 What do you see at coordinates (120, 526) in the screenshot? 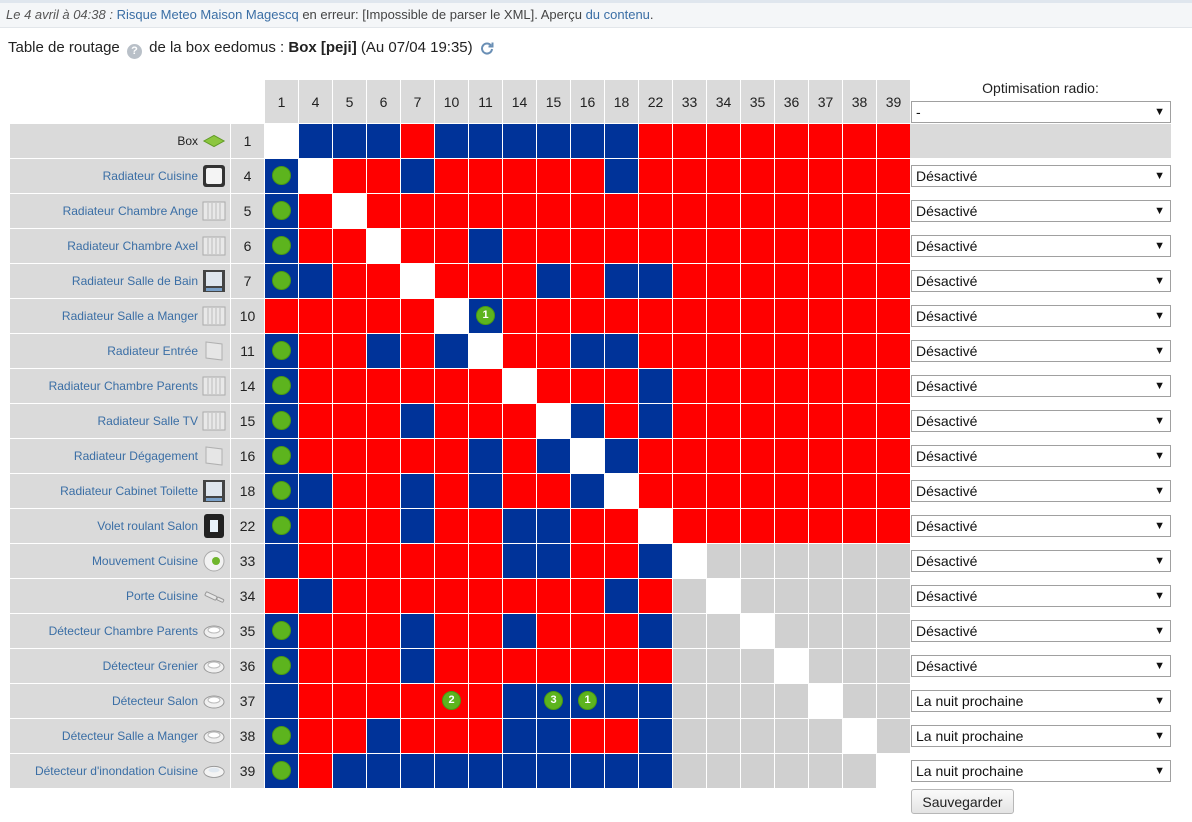
I see `device-row-label: Volet roulant Salon` at bounding box center [120, 526].